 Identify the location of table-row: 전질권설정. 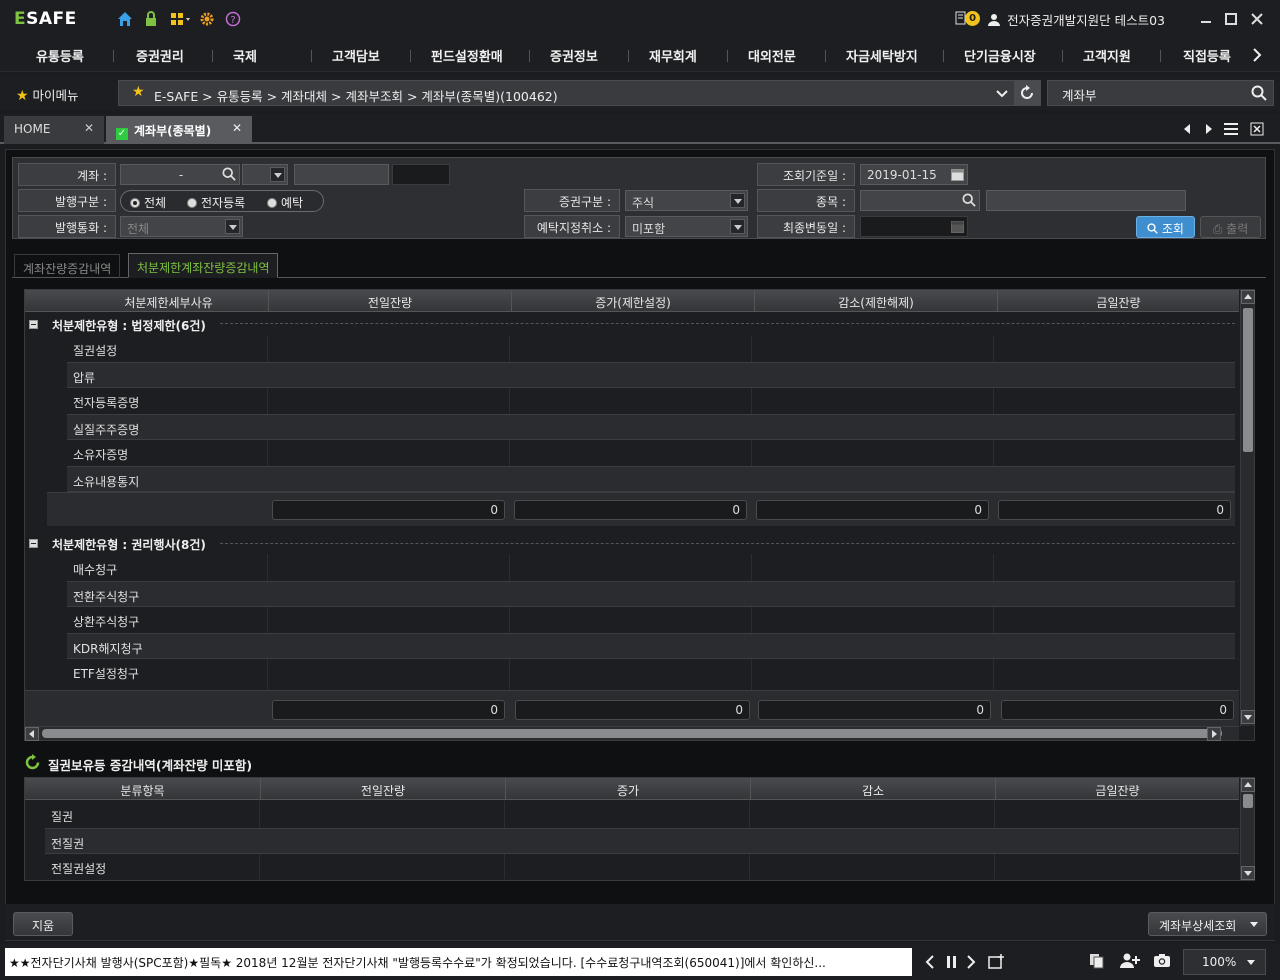
(642, 867).